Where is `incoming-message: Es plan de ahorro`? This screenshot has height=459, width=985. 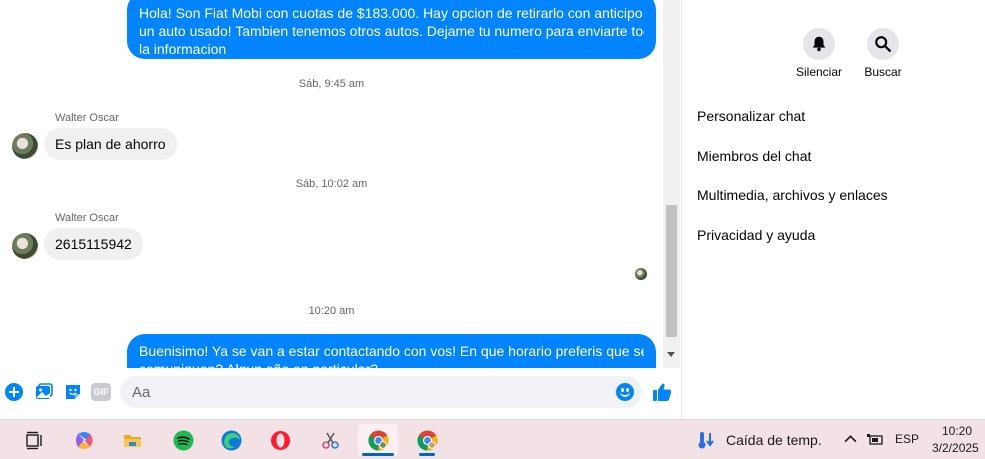
incoming-message: Es plan de ahorro is located at coordinates (110, 144).